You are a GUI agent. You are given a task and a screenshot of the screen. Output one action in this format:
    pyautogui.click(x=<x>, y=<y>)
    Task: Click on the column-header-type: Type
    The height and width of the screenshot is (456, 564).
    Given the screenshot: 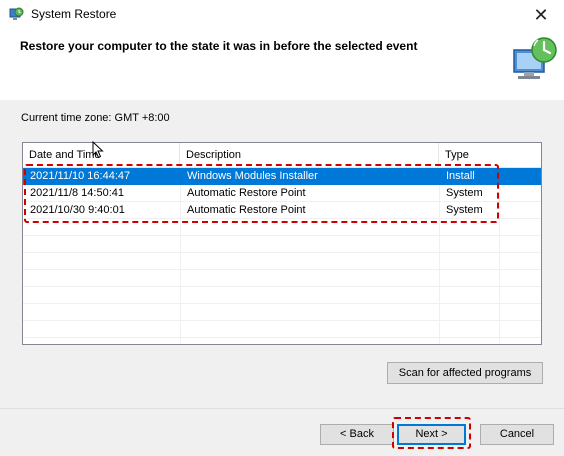 What is the action you would take?
    pyautogui.click(x=490, y=155)
    